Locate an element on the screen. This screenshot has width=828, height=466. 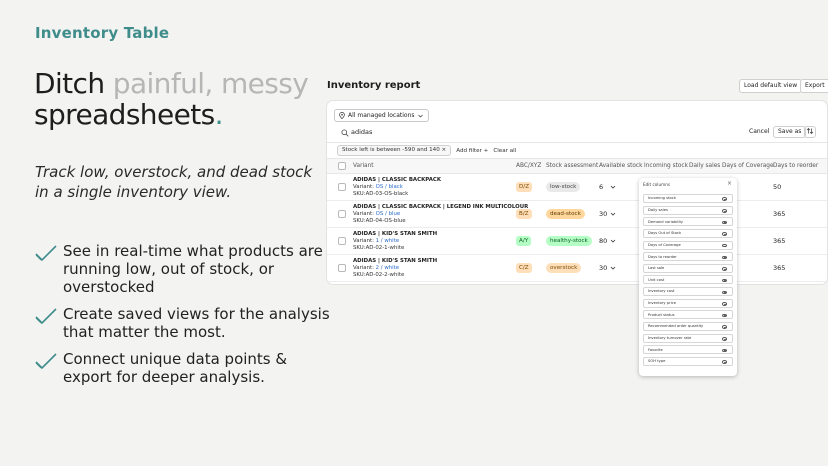
check-icon is located at coordinates (46, 253).